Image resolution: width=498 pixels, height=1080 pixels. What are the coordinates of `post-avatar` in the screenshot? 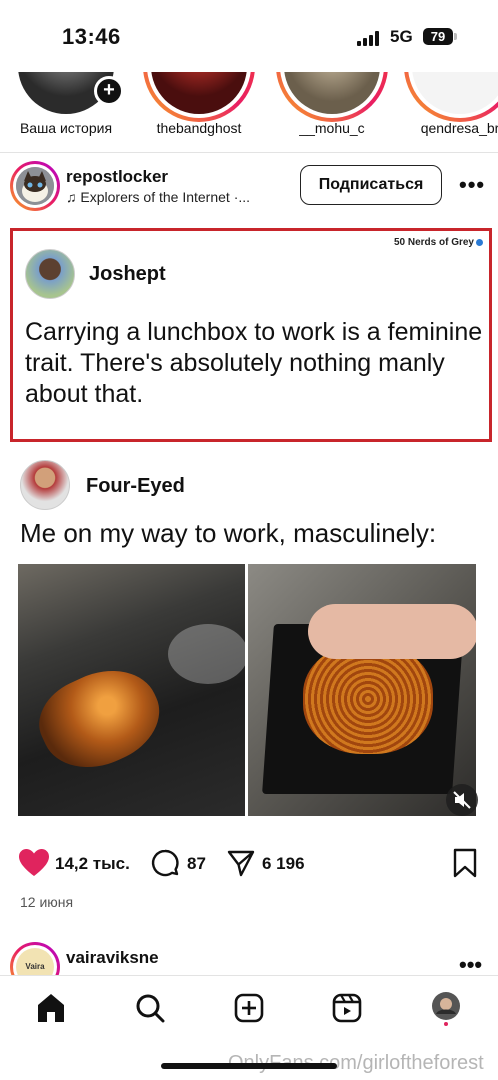 It's located at (35, 186).